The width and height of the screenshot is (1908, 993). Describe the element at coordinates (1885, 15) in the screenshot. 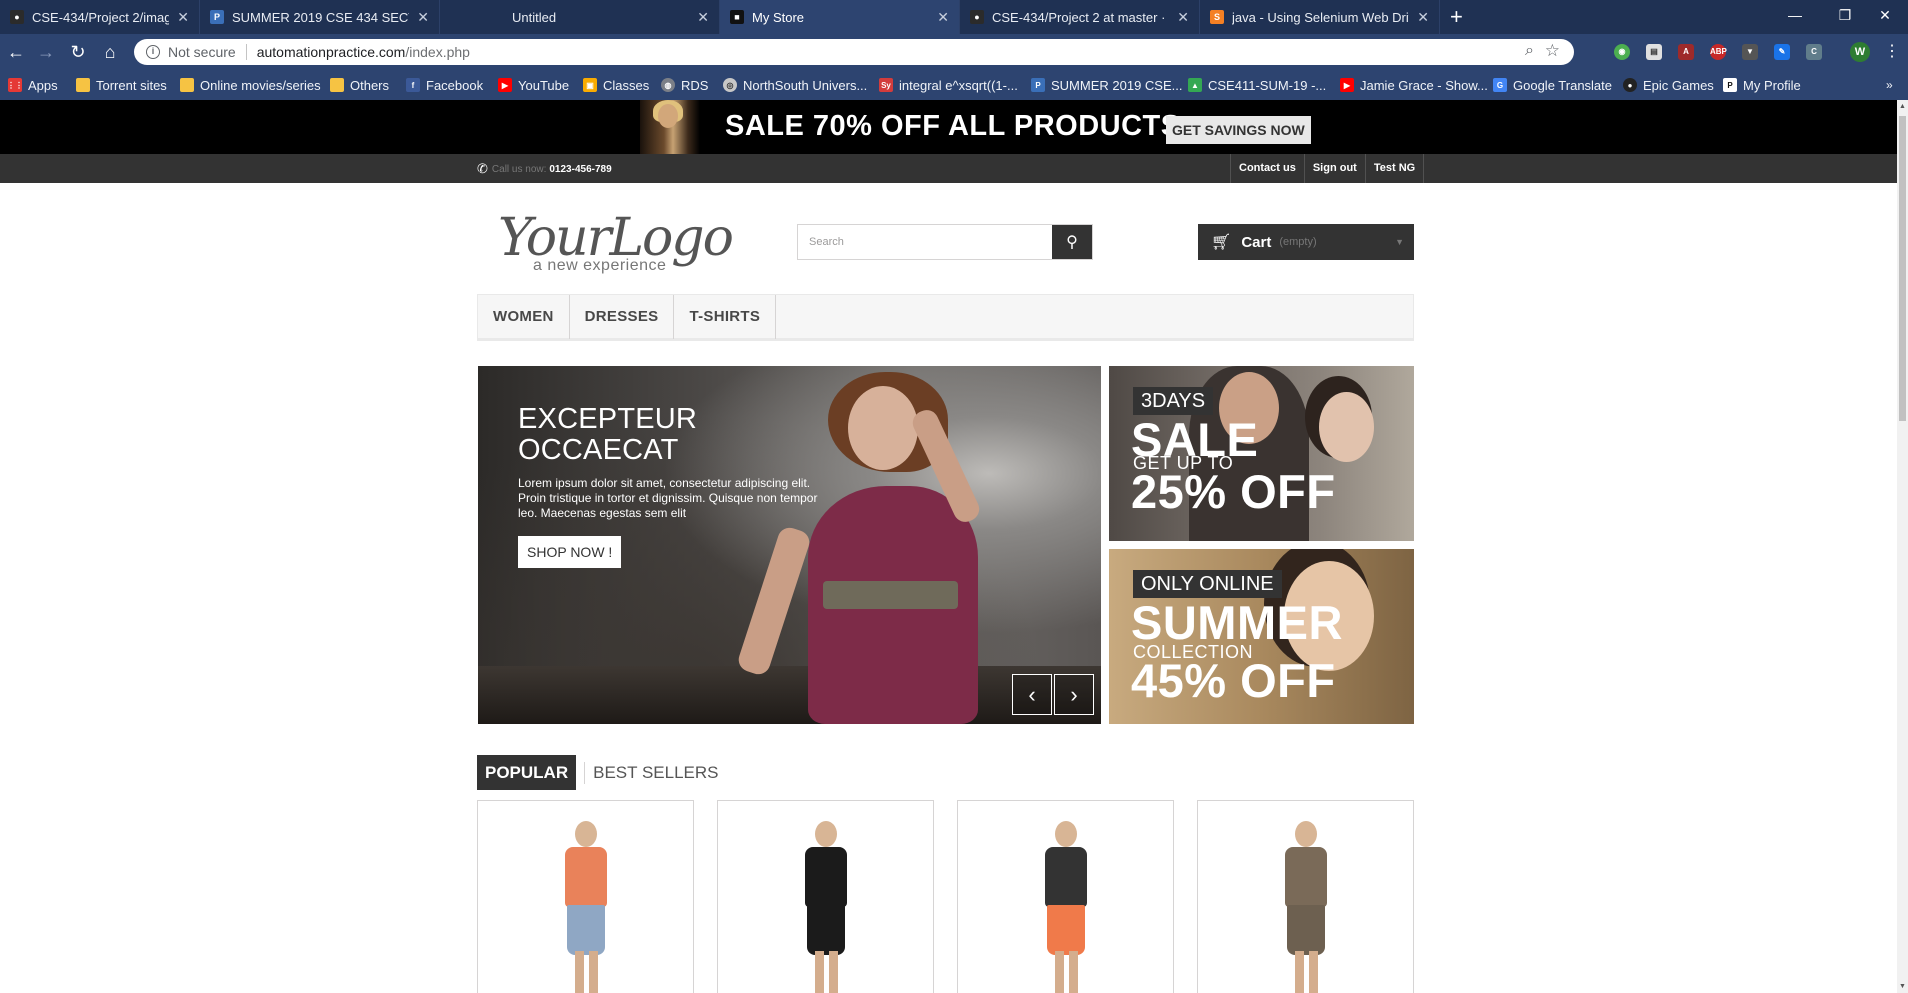

I see `close-window-button: ✕` at that location.